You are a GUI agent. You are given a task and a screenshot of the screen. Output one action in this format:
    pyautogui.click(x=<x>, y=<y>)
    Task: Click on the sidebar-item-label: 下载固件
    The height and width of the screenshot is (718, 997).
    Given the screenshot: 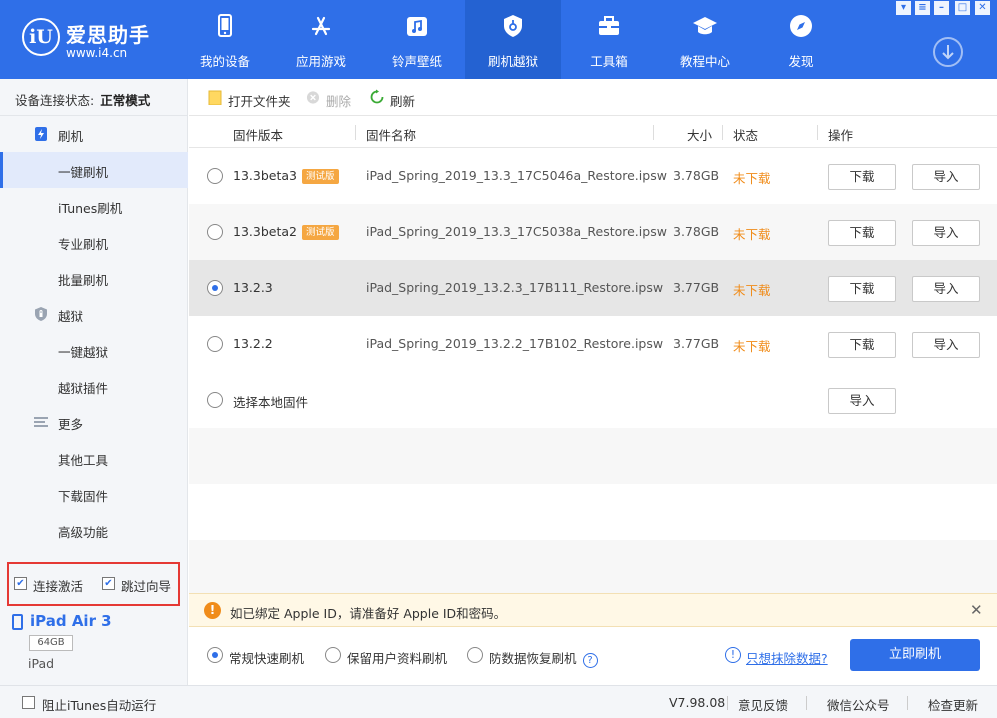 What is the action you would take?
    pyautogui.click(x=83, y=496)
    